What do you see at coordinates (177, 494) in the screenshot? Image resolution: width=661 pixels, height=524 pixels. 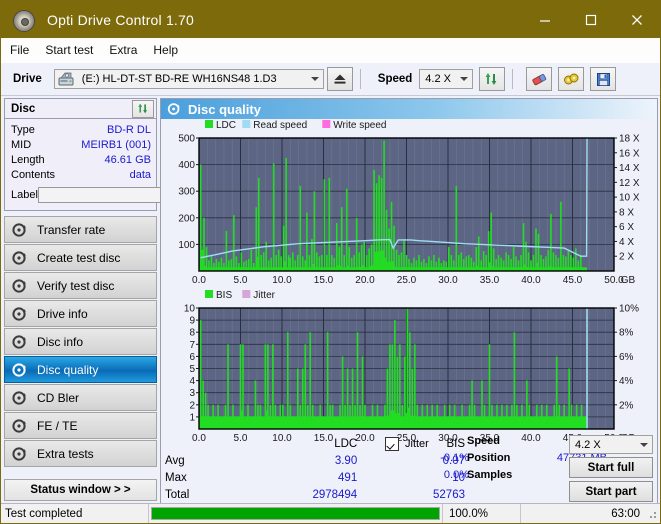 I see `stats-row-label: Total` at bounding box center [177, 494].